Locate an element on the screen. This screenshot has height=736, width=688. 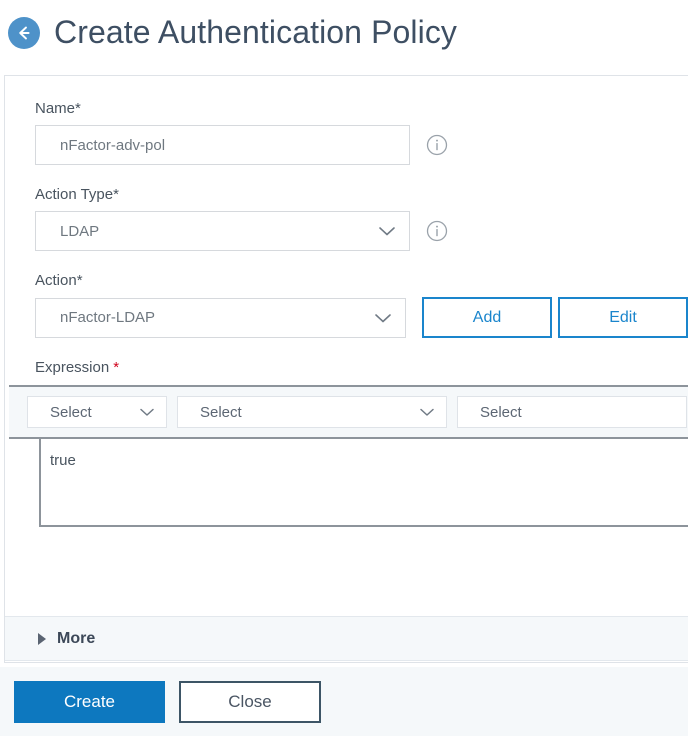
expression-label-text: Expression is located at coordinates (72, 367).